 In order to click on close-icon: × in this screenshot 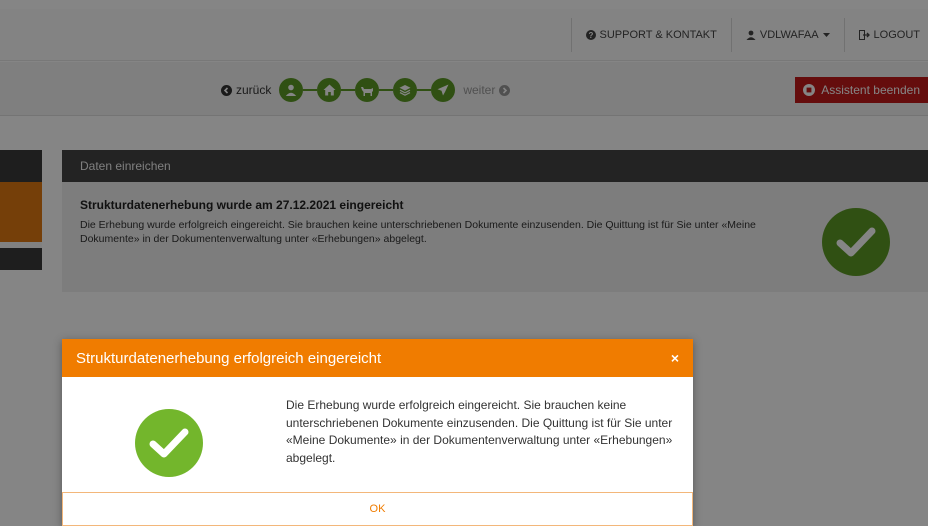, I will do `click(675, 358)`.